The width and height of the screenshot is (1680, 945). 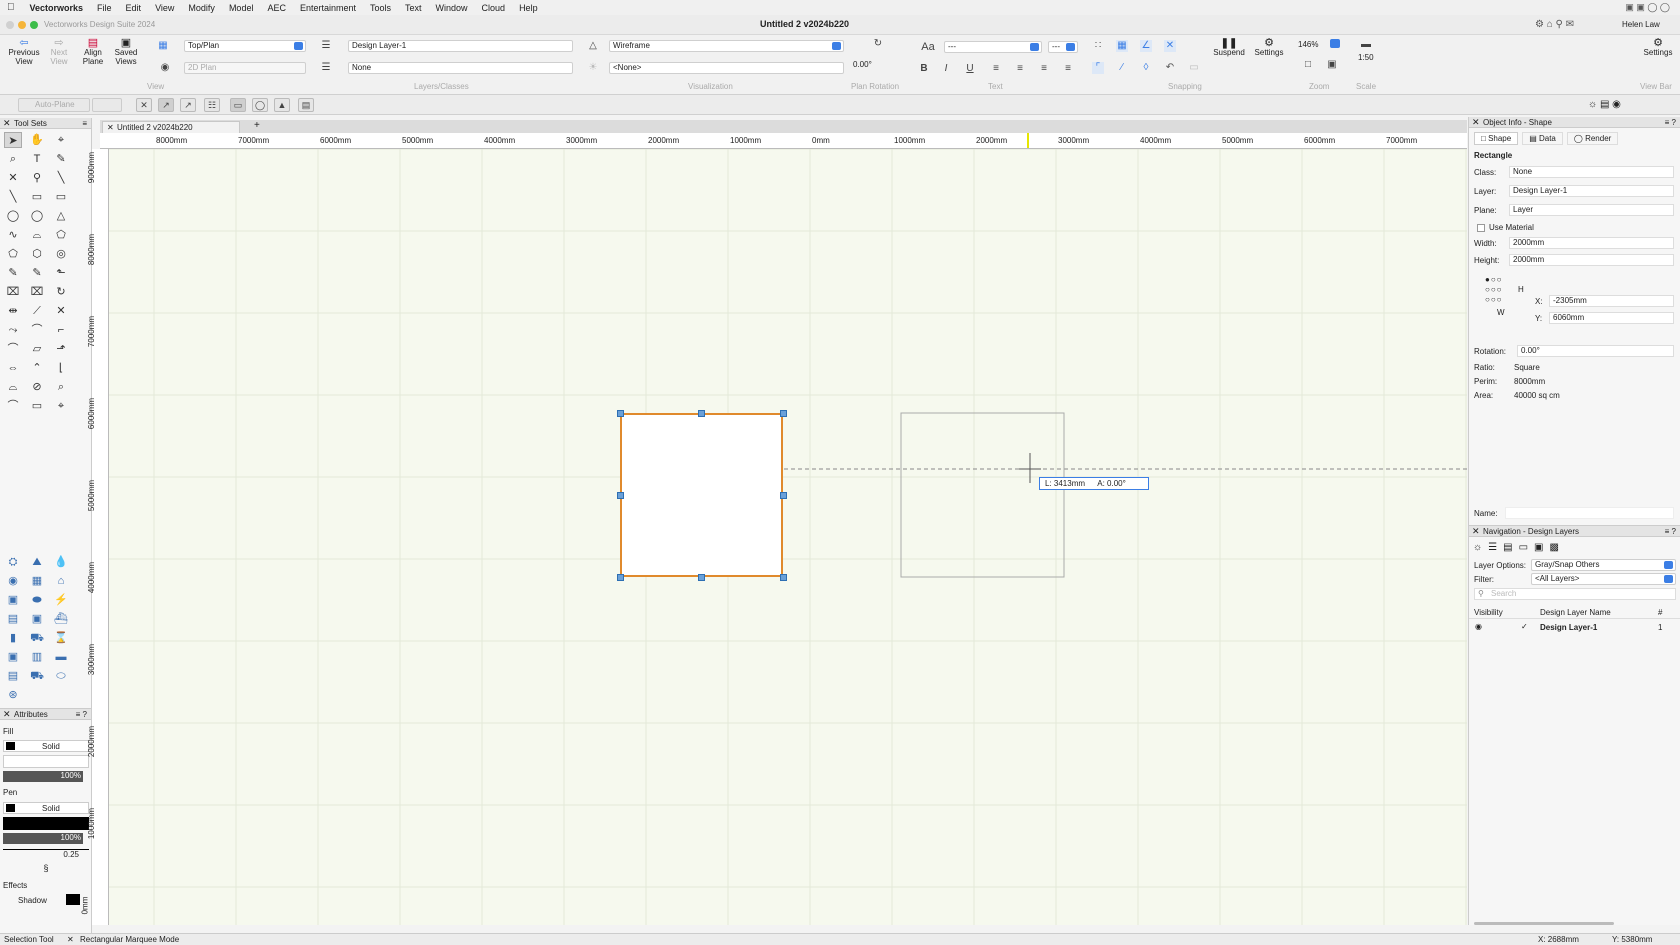 I want to click on light-dropdown: <None>, so click(x=726, y=68).